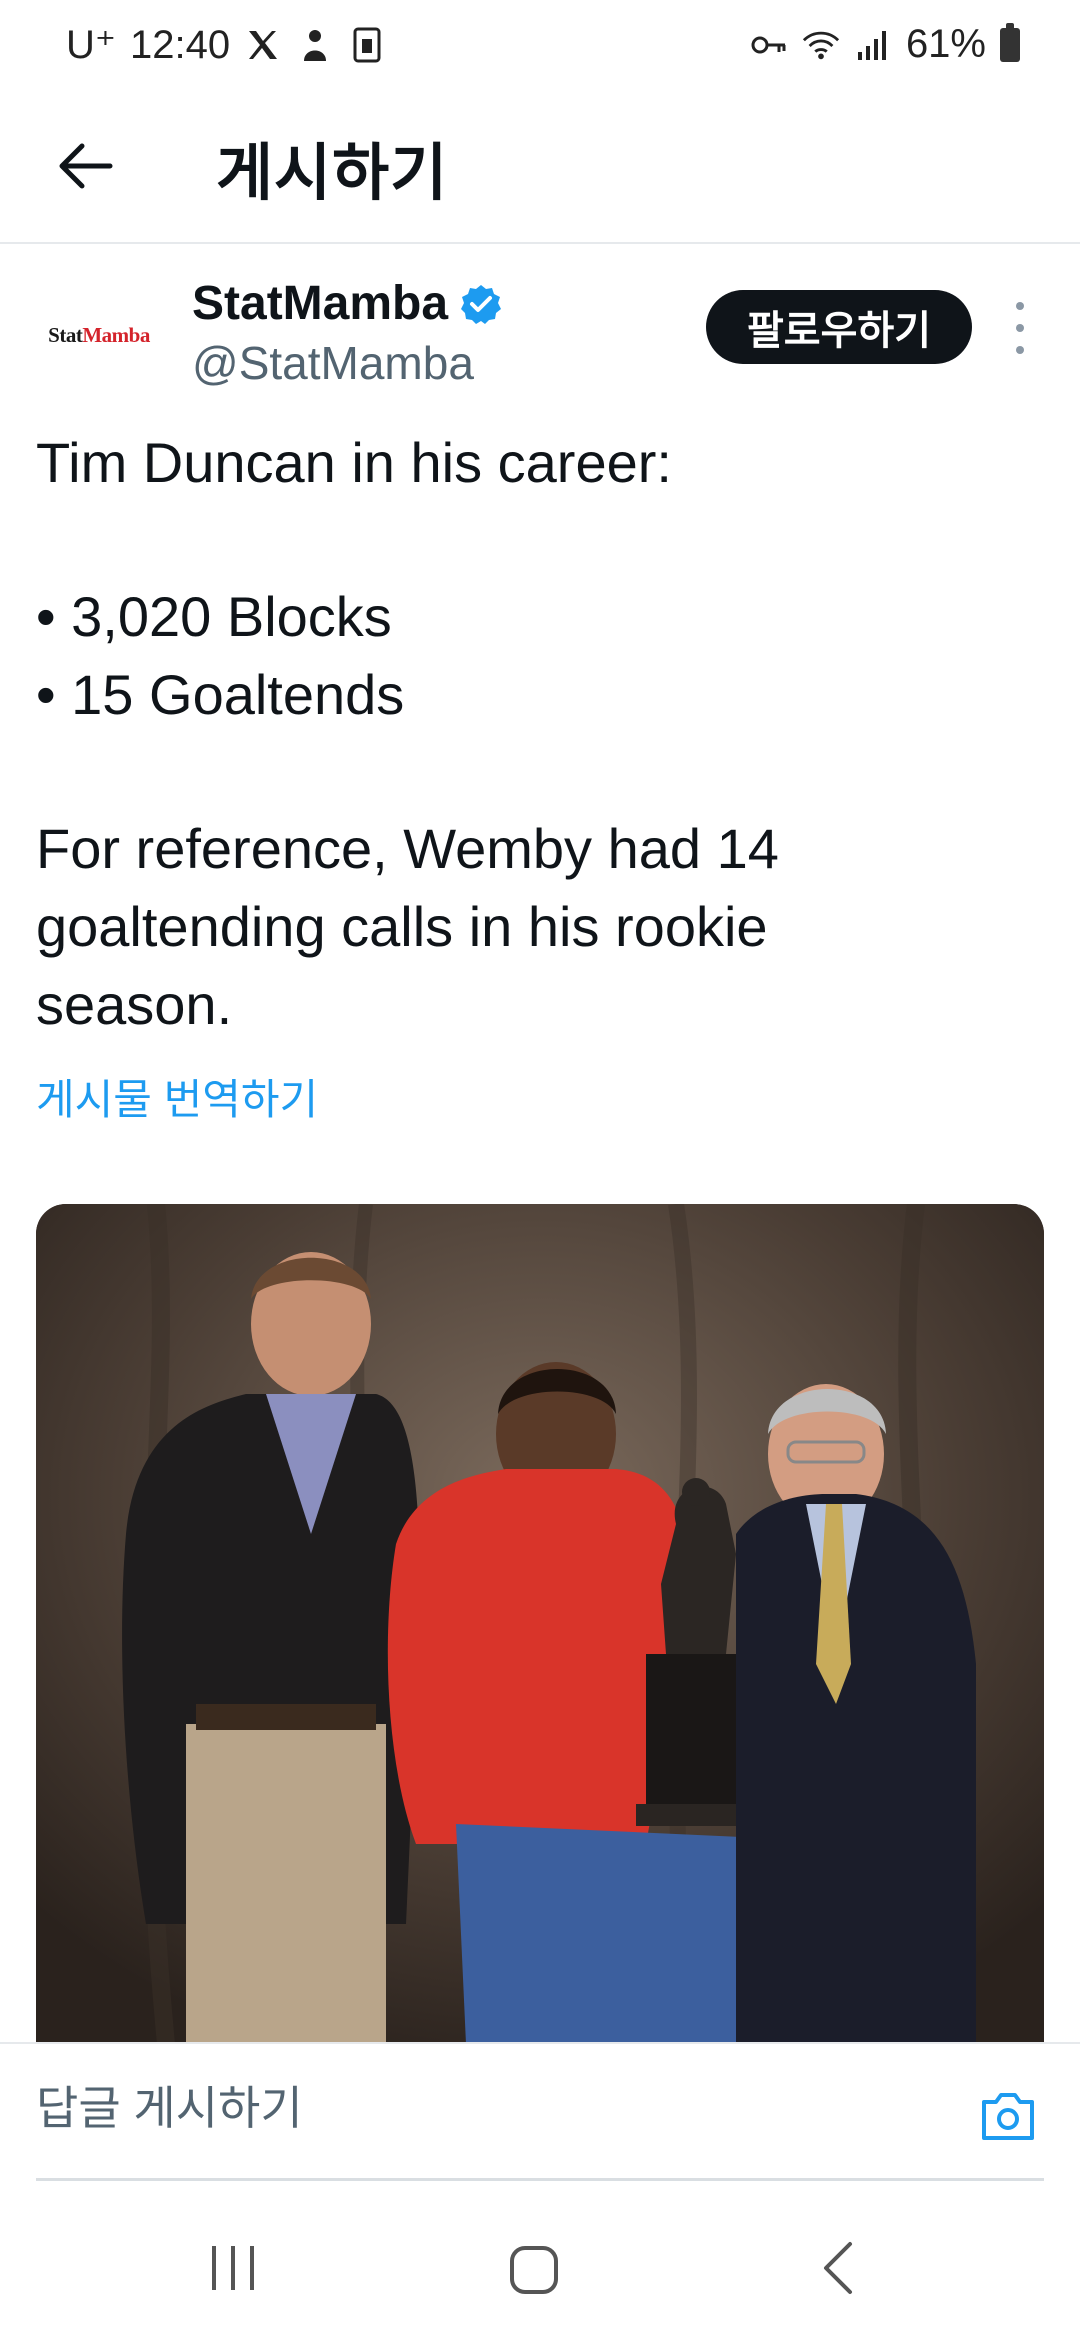 This screenshot has height=2340, width=1080. What do you see at coordinates (263, 45) in the screenshot?
I see `x-logo-icon` at bounding box center [263, 45].